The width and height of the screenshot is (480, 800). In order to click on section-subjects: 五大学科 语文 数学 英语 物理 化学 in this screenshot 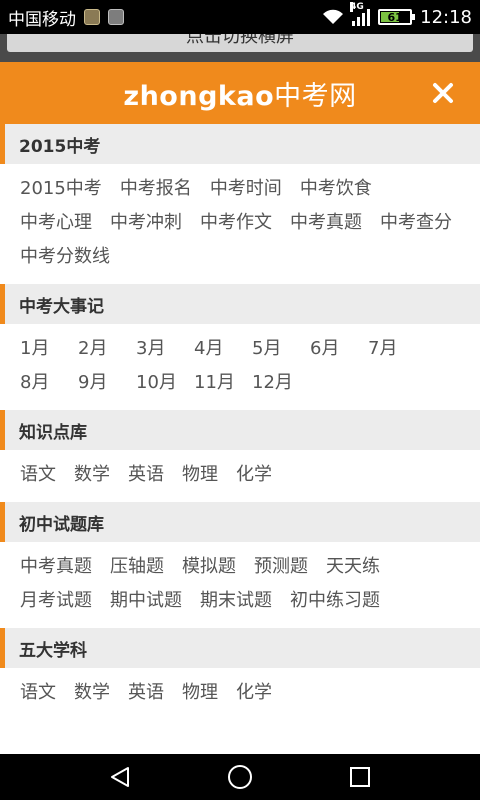, I will do `click(240, 674)`.